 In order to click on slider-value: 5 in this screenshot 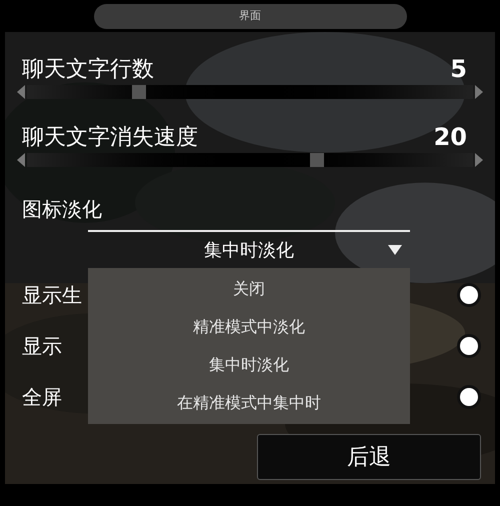, I will do `click(458, 69)`.